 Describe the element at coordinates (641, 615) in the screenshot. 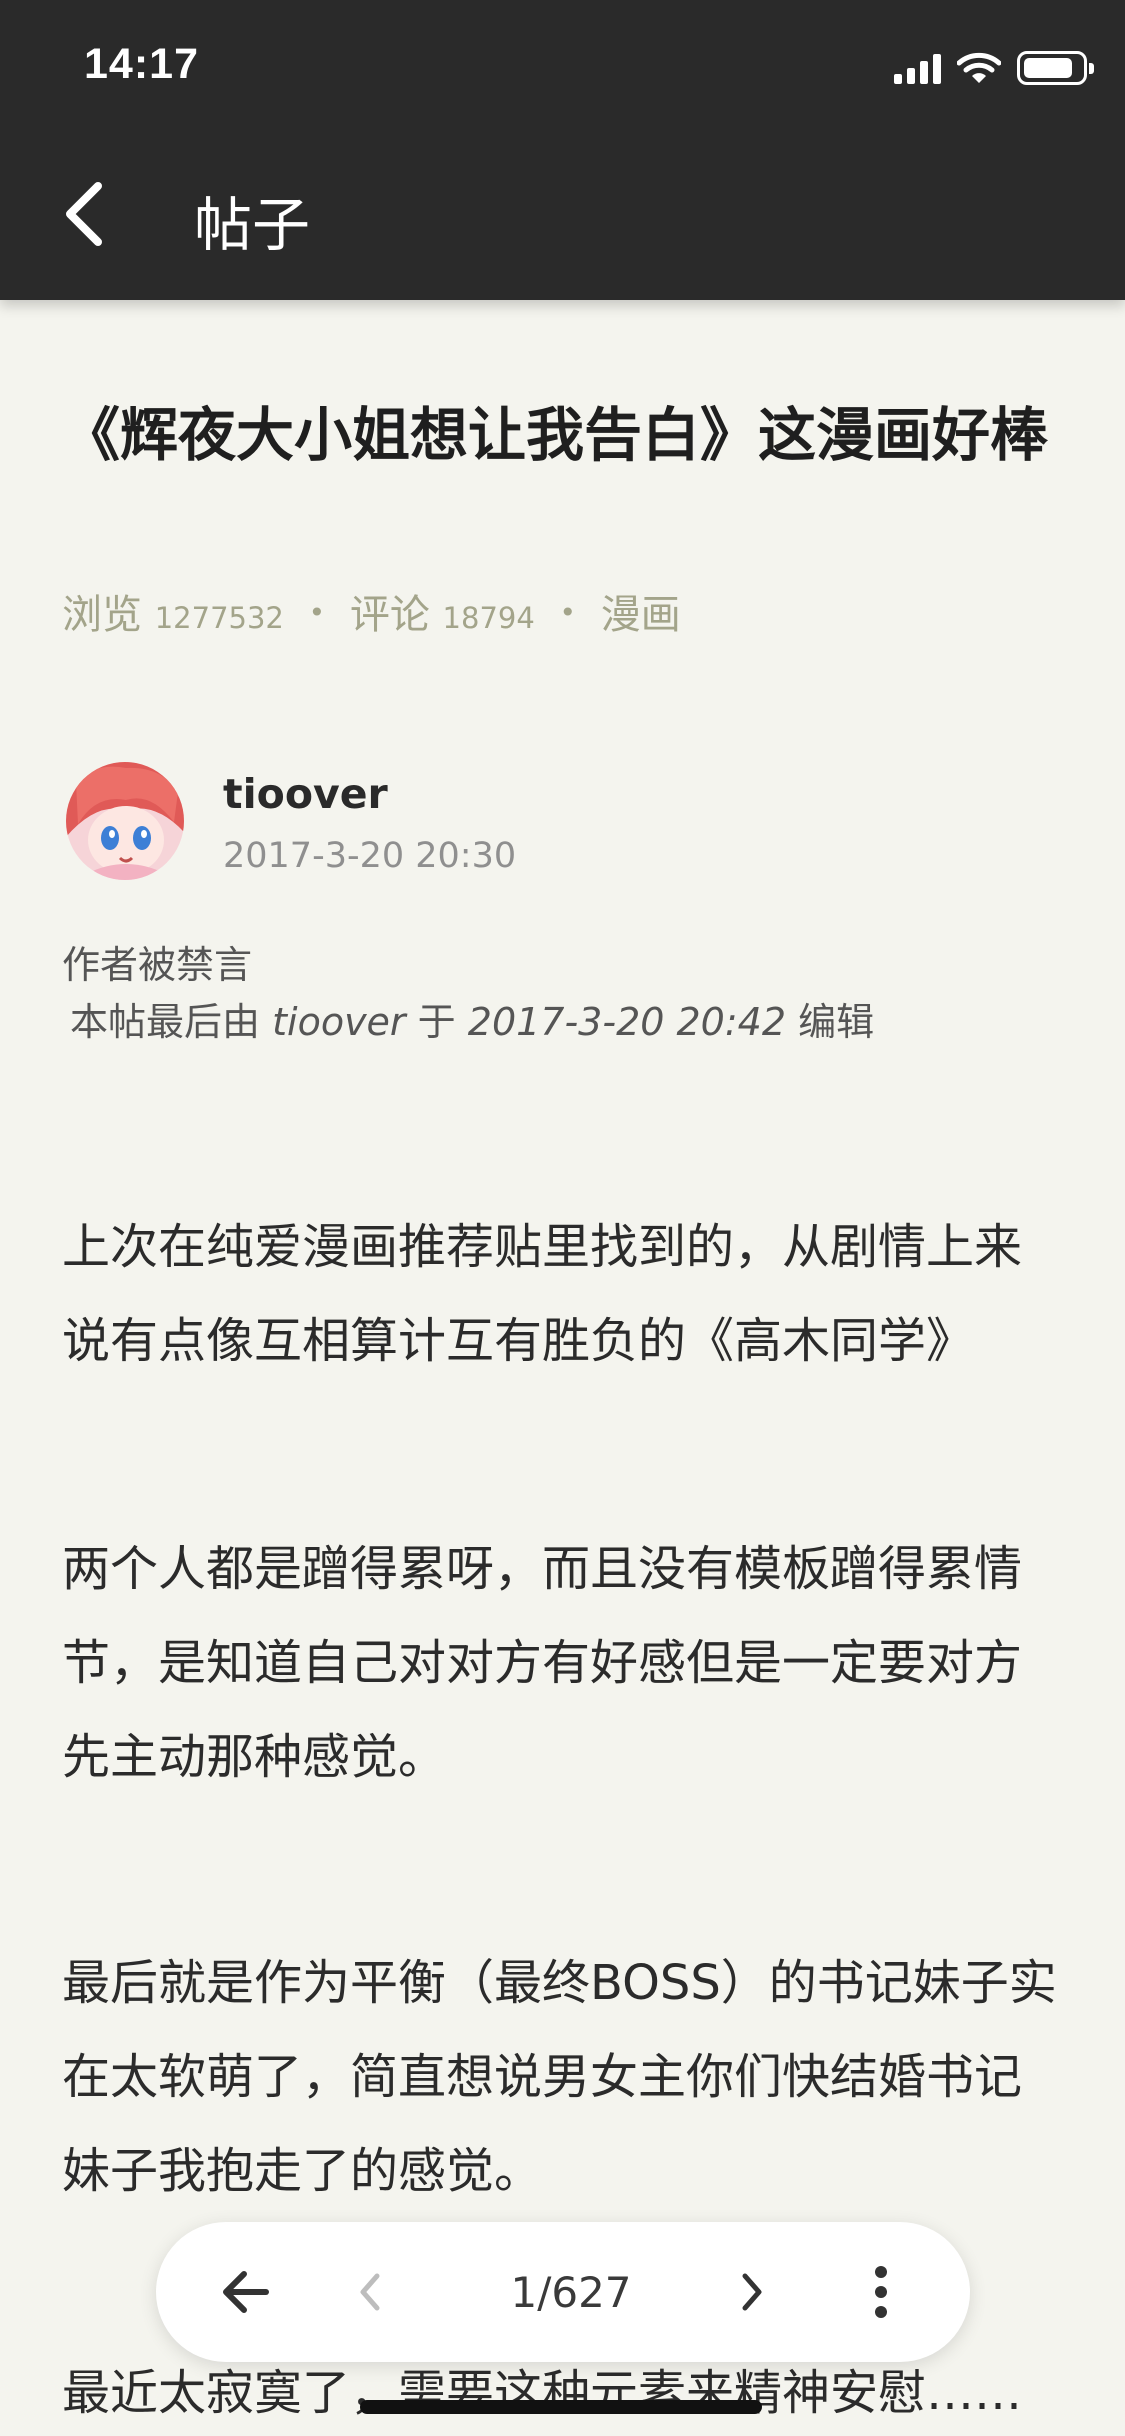

I see `category-link: 漫画` at that location.